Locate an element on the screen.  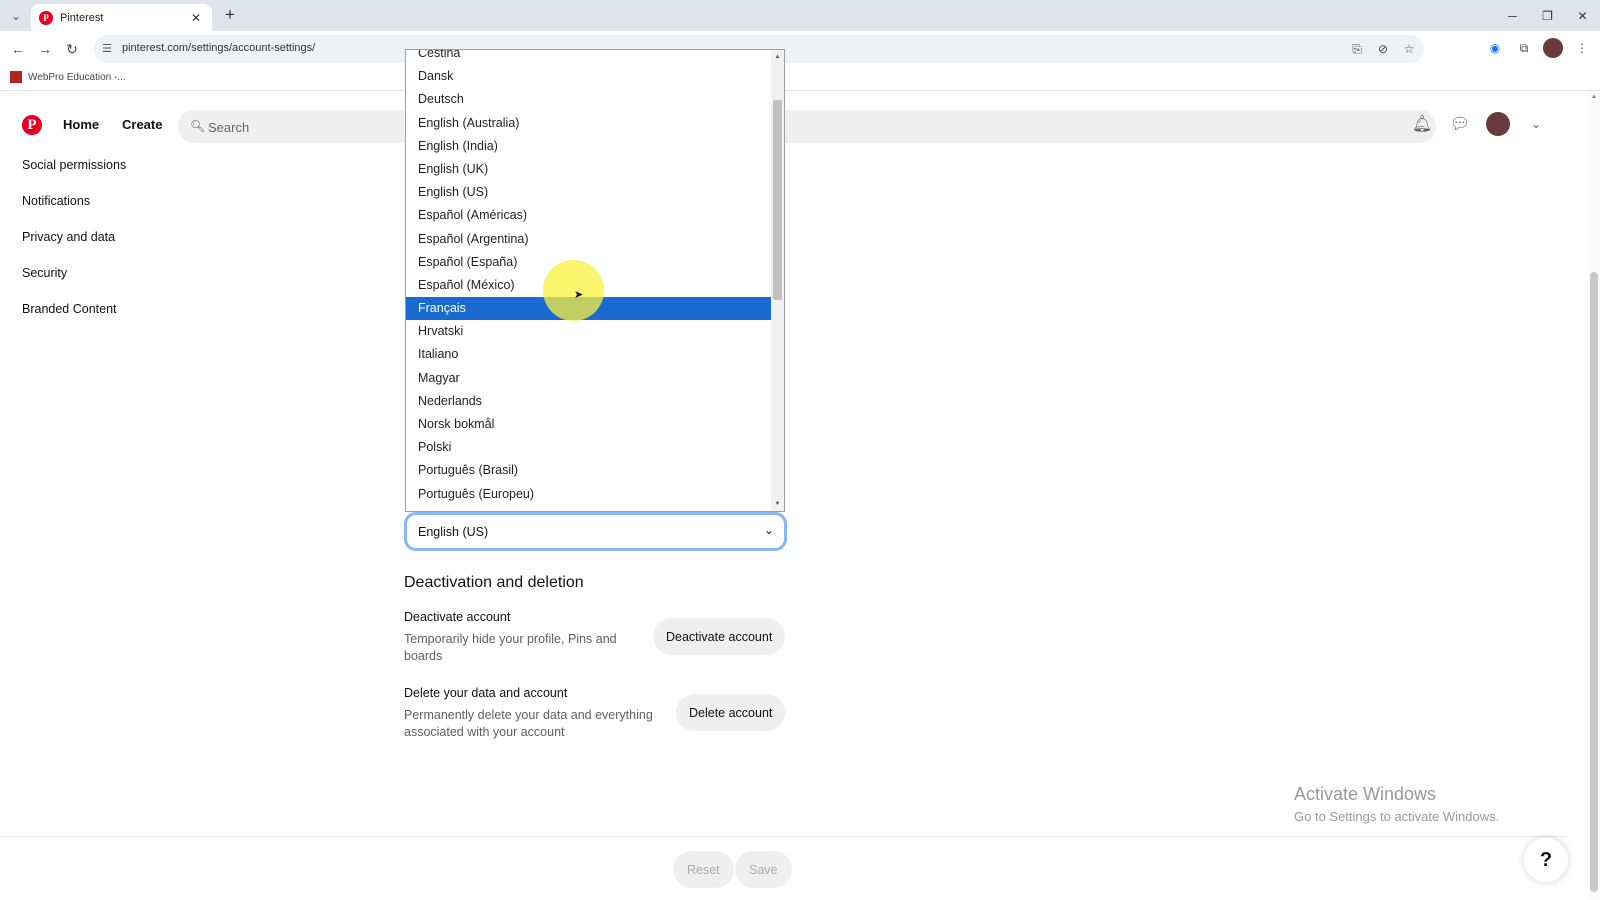
messages-icon: 💬︎ is located at coordinates (1460, 124).